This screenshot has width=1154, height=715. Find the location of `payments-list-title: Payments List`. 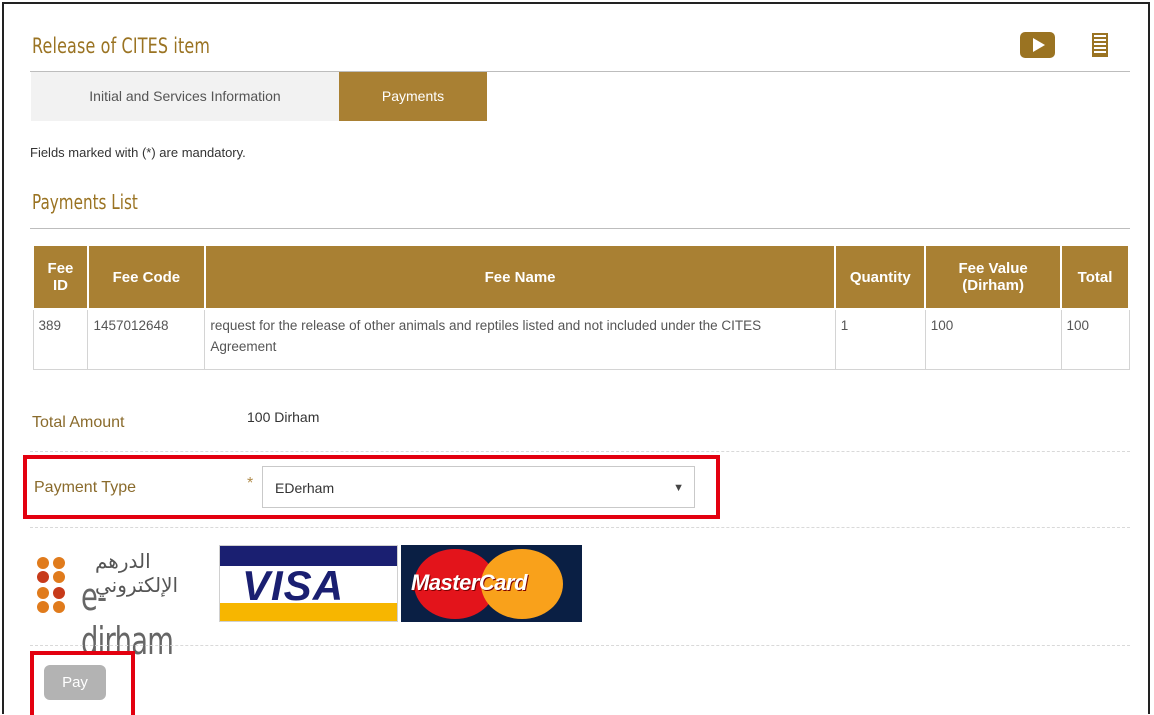

payments-list-title: Payments List is located at coordinates (85, 202).